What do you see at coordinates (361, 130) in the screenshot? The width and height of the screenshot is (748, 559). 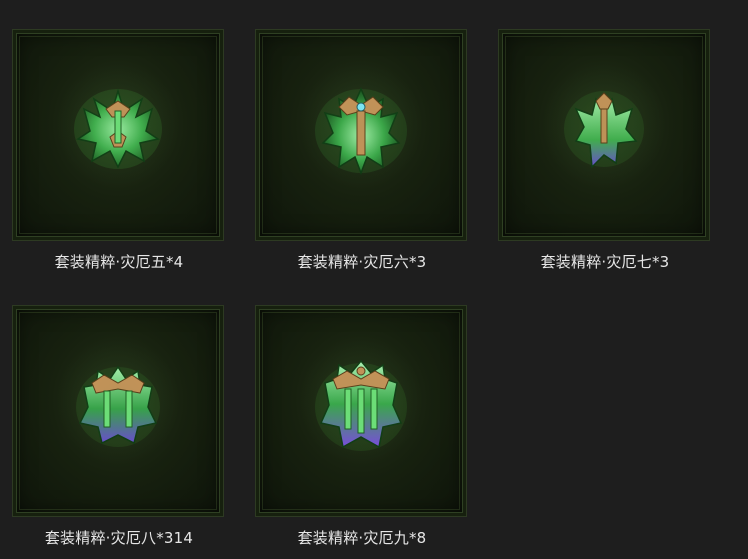 I see `set-essence-calamity-6-icon` at bounding box center [361, 130].